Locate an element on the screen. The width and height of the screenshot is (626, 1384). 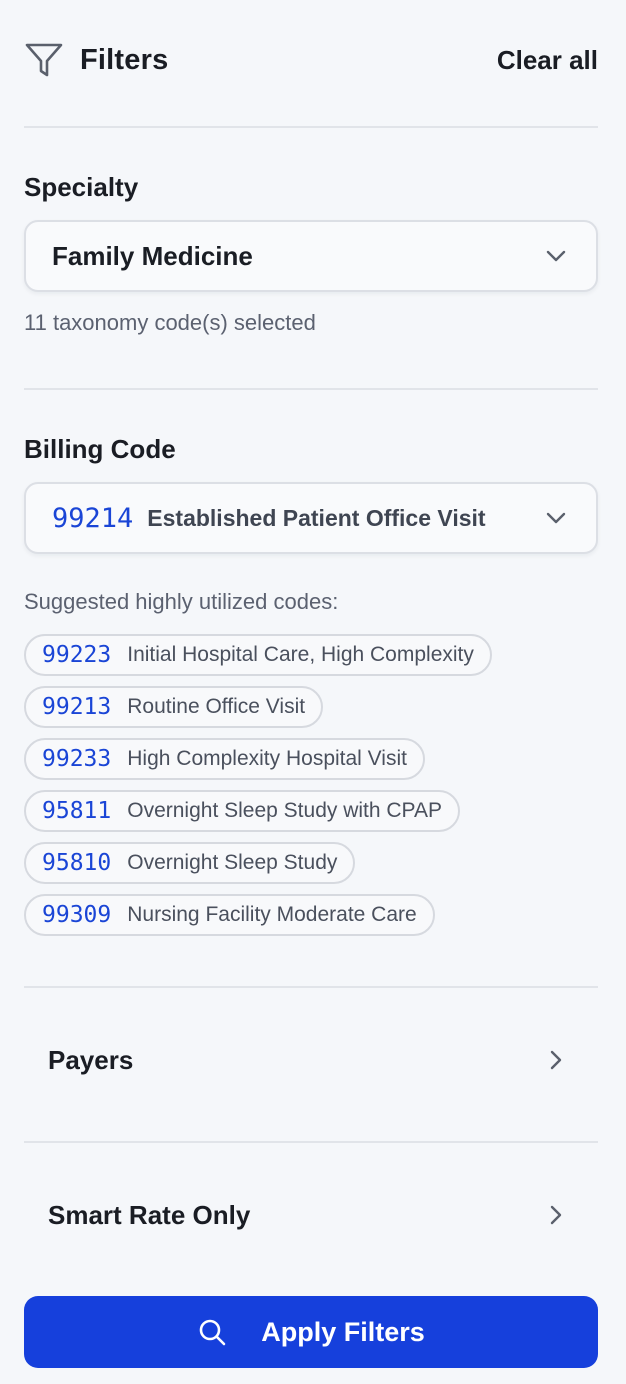
billing-code-selected-code: 99214 is located at coordinates (93, 518).